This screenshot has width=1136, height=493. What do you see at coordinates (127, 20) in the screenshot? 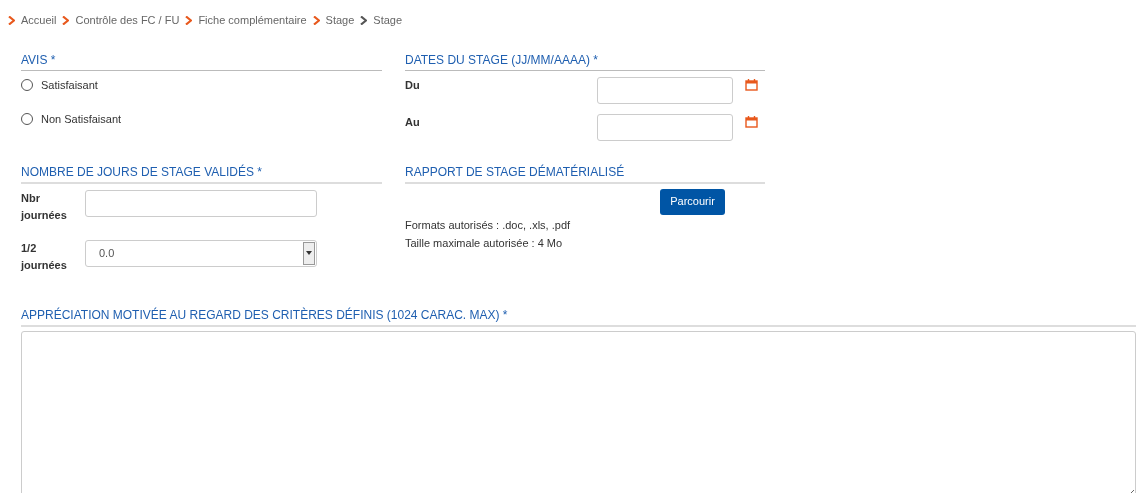
I see `breadcrumb-link: Contrôle des FC / FU` at bounding box center [127, 20].